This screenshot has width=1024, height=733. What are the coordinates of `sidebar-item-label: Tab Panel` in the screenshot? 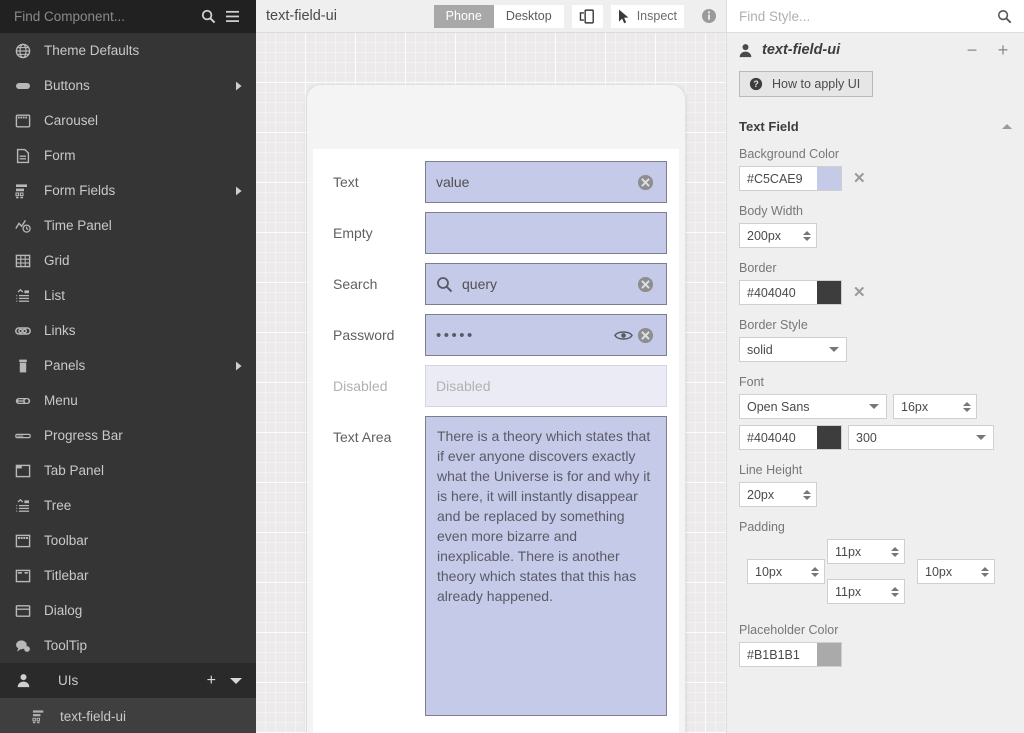 It's located at (74, 470).